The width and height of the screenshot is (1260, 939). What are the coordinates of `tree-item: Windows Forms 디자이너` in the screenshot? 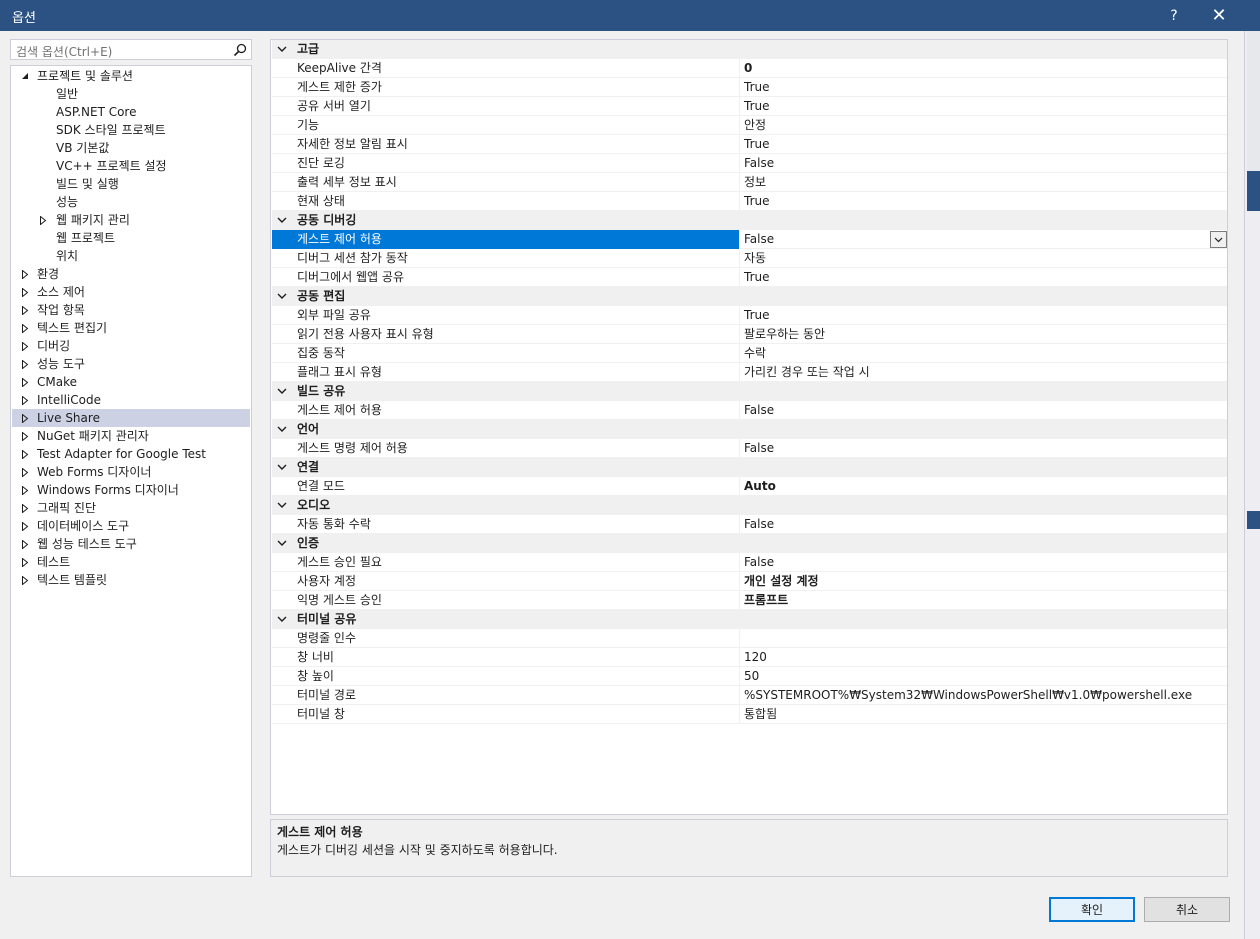 It's located at (131, 490).